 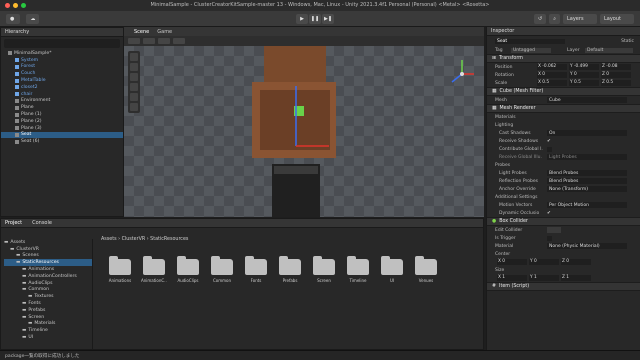 What do you see at coordinates (48, 317) in the screenshot?
I see `project-tree-item: ▬ Screen` at bounding box center [48, 317].